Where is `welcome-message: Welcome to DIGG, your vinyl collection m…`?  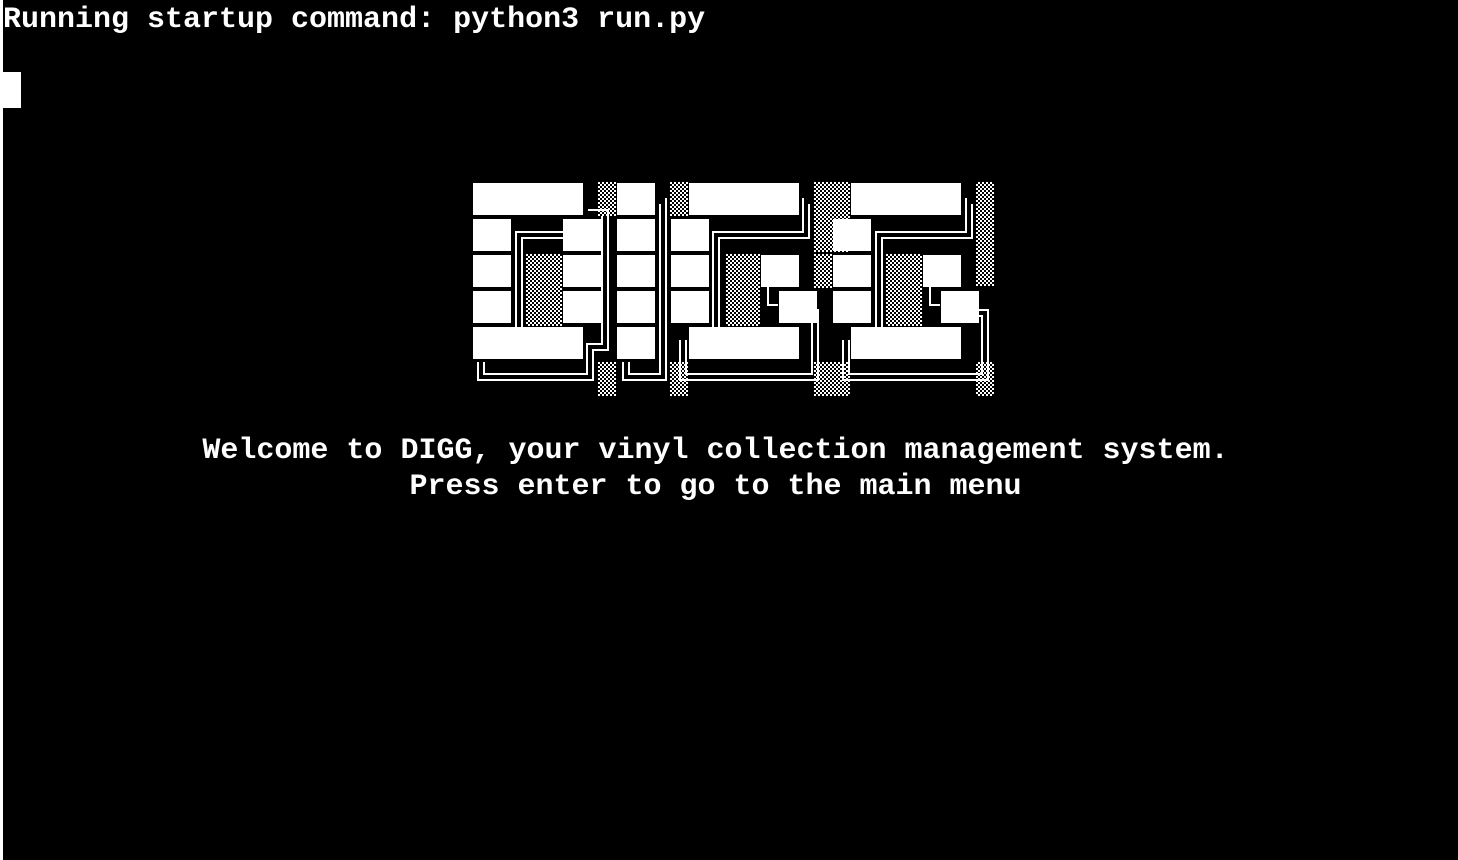 welcome-message: Welcome to DIGG, your vinyl collection m… is located at coordinates (715, 451).